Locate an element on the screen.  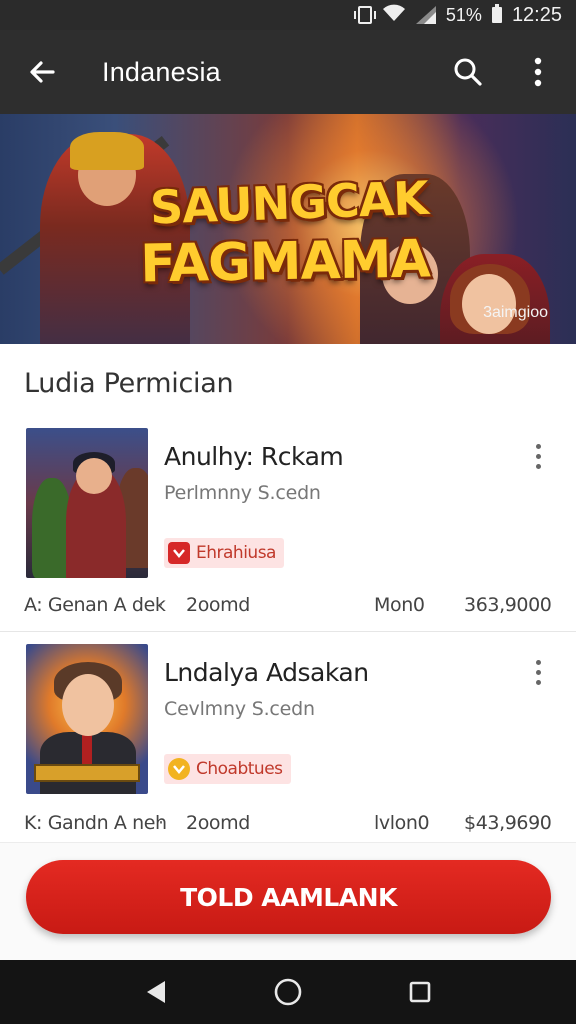
search-icon is located at coordinates (468, 72).